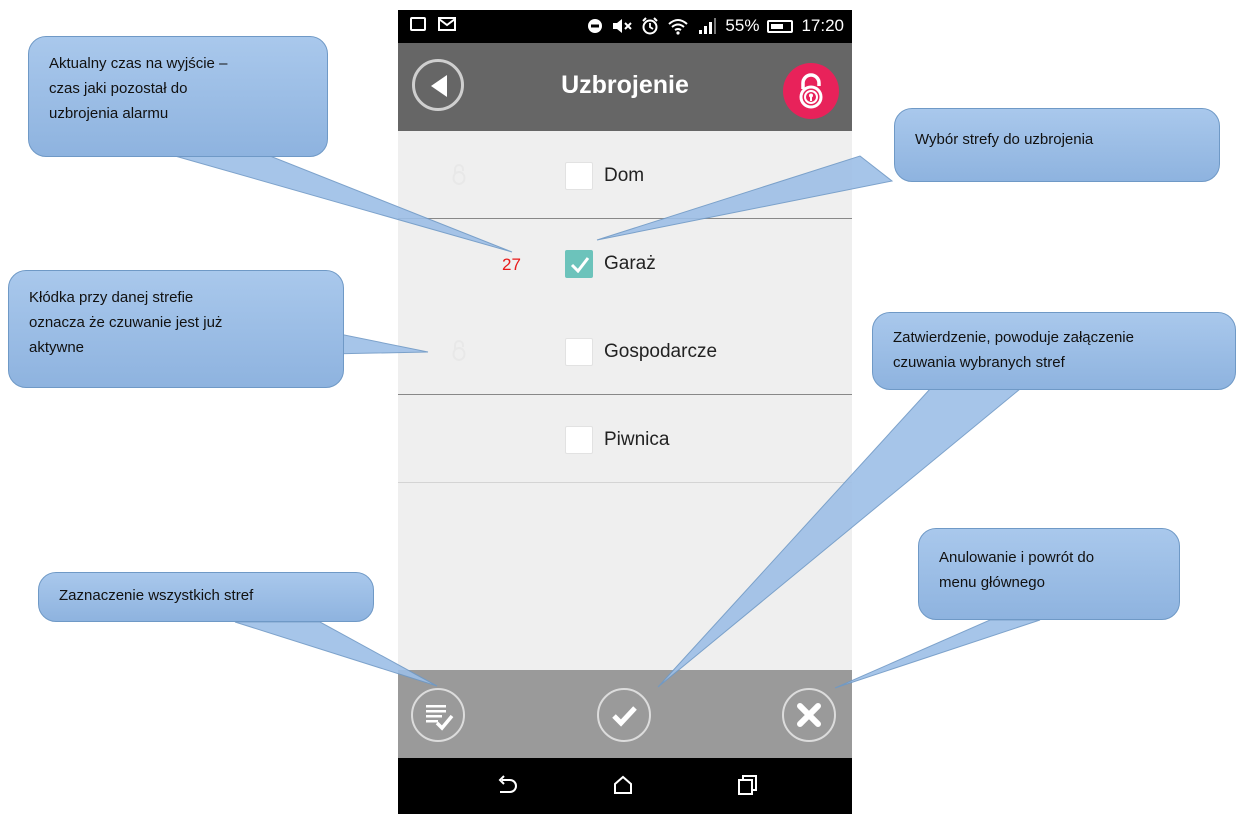 The image size is (1236, 814). What do you see at coordinates (156, 595) in the screenshot?
I see `callout-text: Zaznaczenie wszystkich stref` at bounding box center [156, 595].